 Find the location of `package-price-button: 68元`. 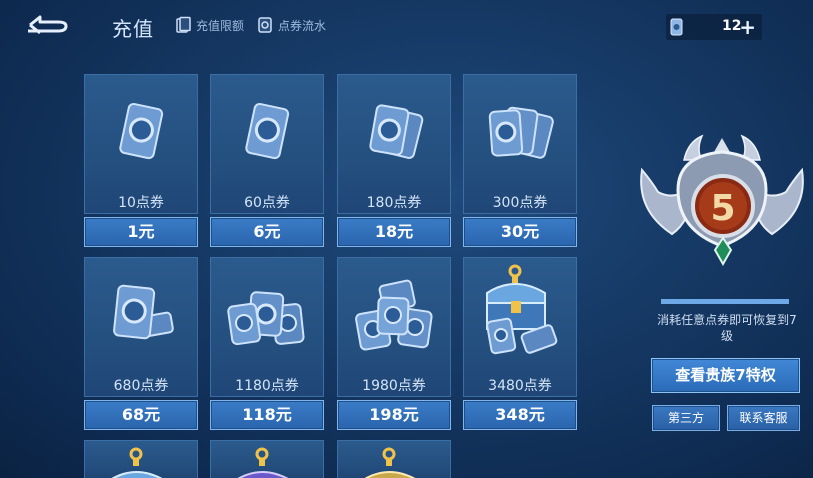

package-price-button: 68元 is located at coordinates (141, 415).